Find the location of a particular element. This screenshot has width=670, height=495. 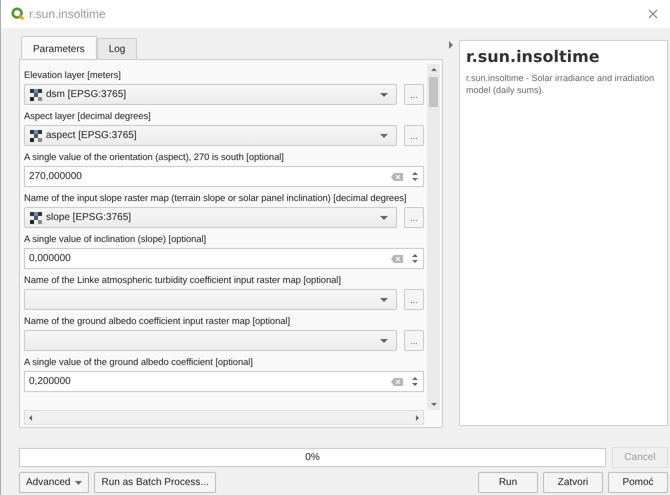

layer-dropdown: aspect [EPSG:3765] is located at coordinates (210, 135).